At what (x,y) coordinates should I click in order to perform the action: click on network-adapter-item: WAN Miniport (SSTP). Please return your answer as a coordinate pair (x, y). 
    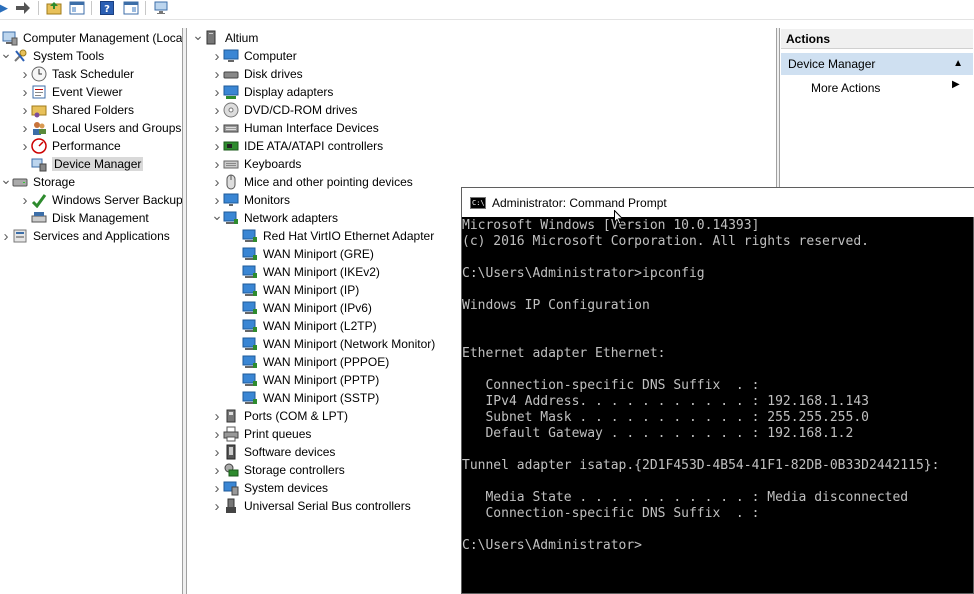
    Looking at the image, I should click on (304, 398).